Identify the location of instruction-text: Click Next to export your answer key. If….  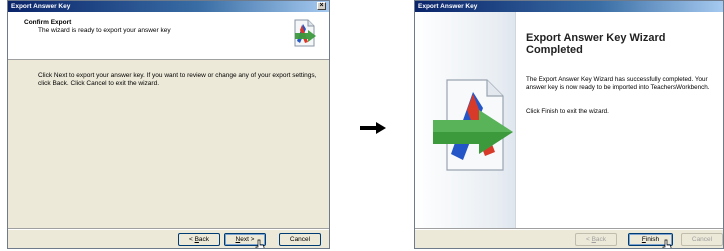
(177, 79).